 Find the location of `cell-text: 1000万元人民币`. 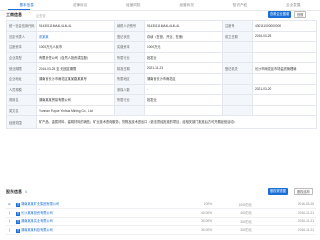

cell-text: 1000万元人民币 is located at coordinates (51, 47).